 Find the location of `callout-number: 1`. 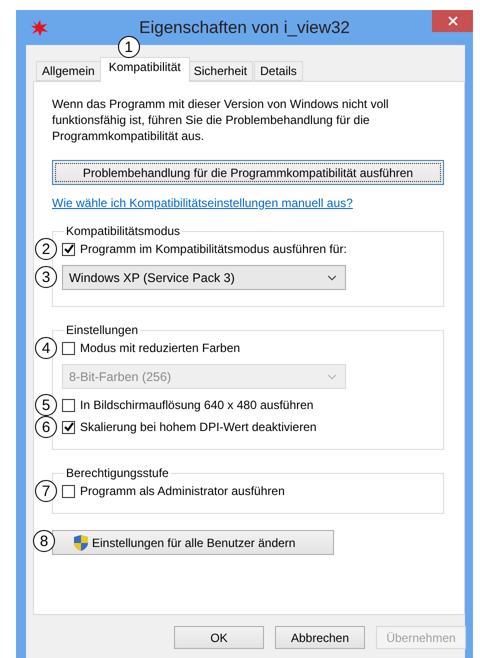

callout-number: 1 is located at coordinates (129, 47).